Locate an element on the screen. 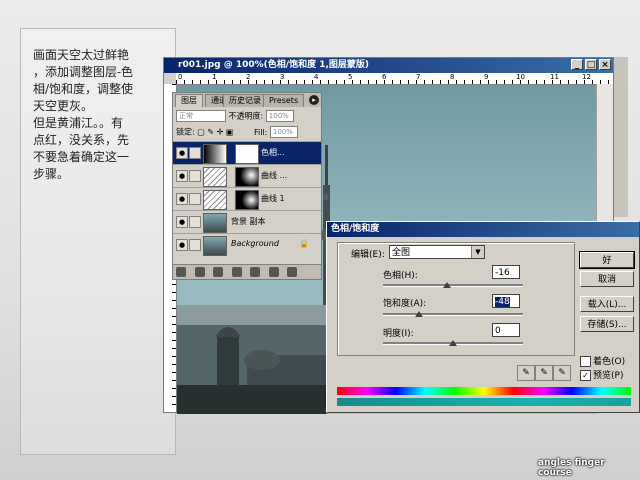 This screenshot has height=480, width=640. ruler-label: 11 is located at coordinates (554, 77).